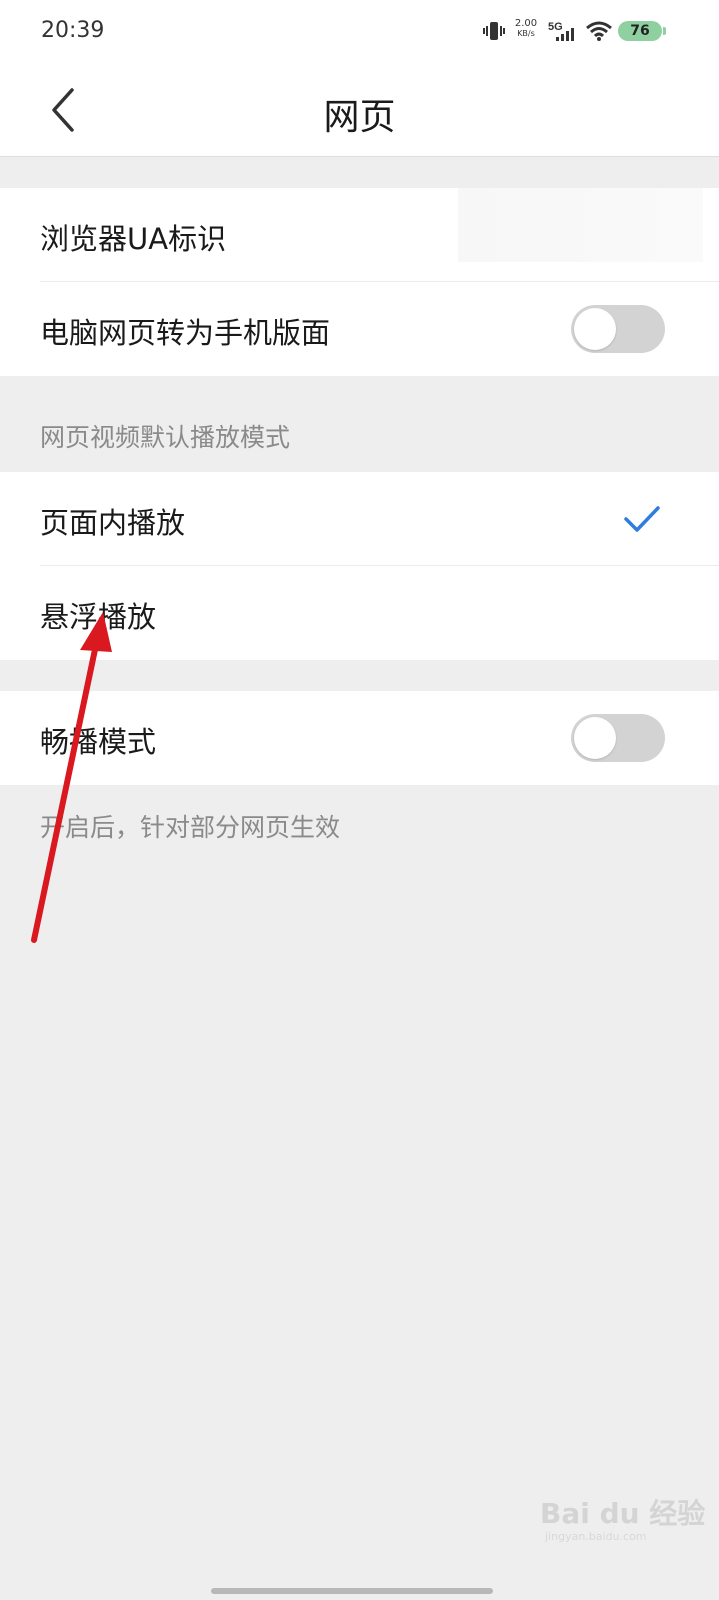 The image size is (719, 1600). What do you see at coordinates (623, 1513) in the screenshot?
I see `baidu-jingyan-logo: Bai du 经验` at bounding box center [623, 1513].